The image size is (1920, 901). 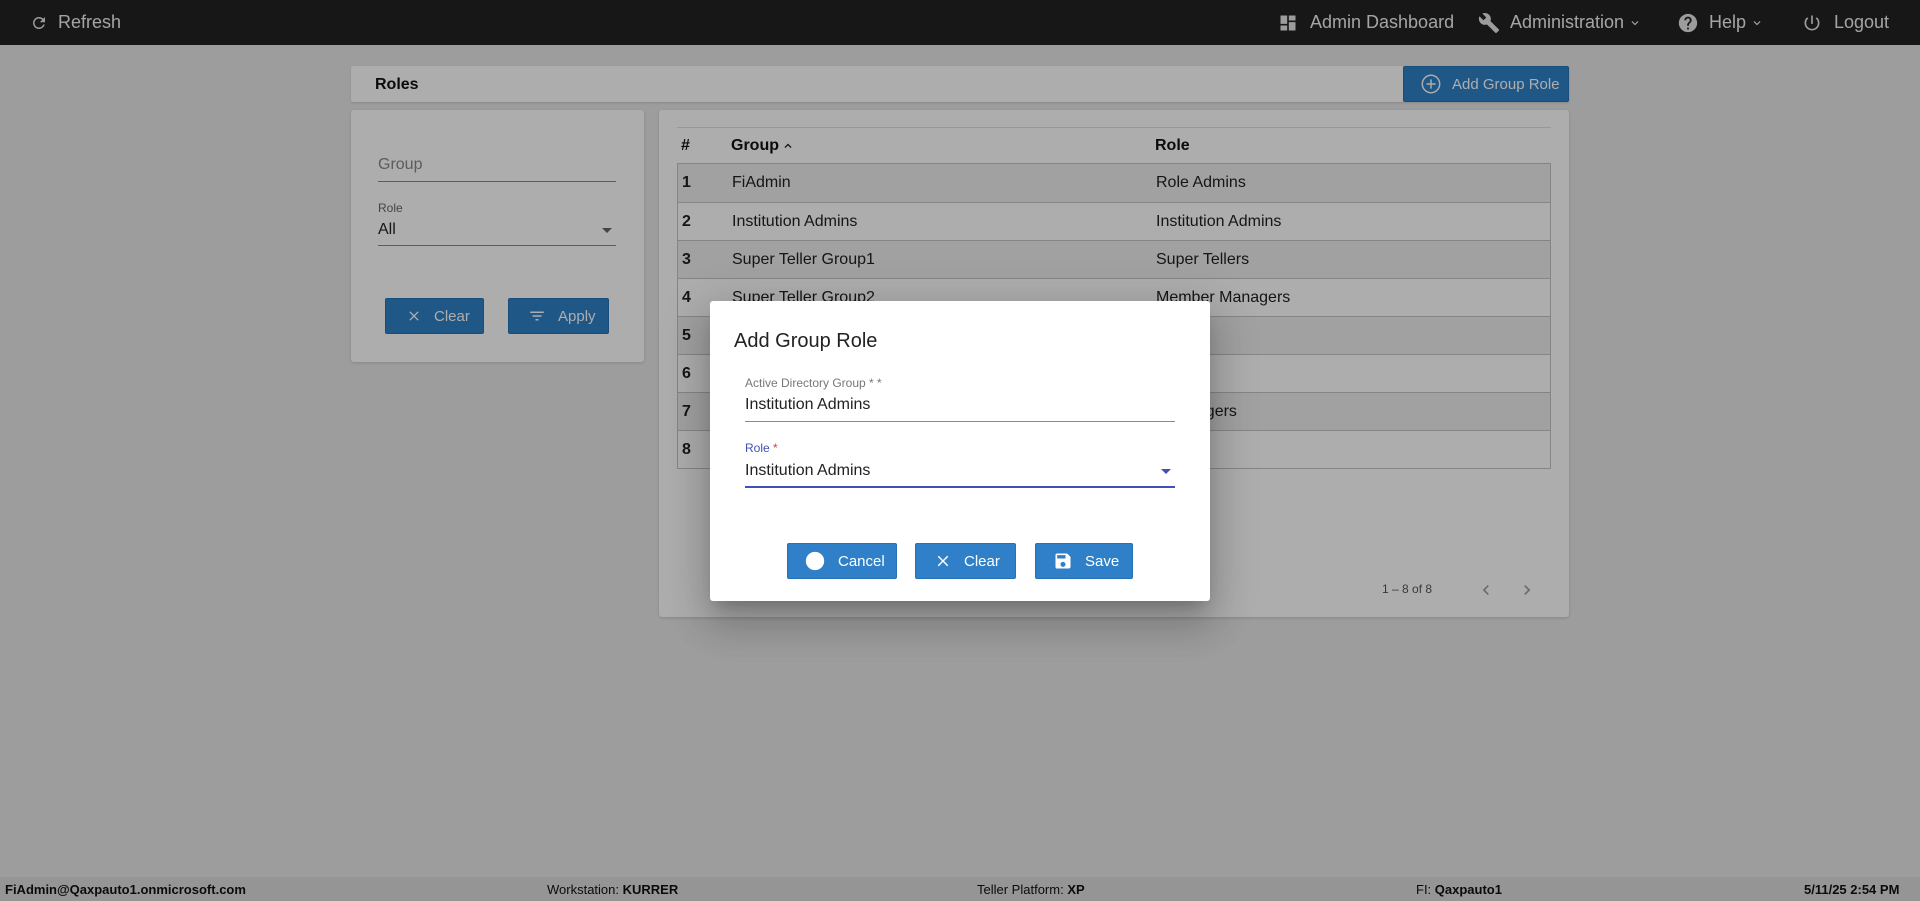 I want to click on ad-group-label: Active Directory Group * *, so click(x=813, y=383).